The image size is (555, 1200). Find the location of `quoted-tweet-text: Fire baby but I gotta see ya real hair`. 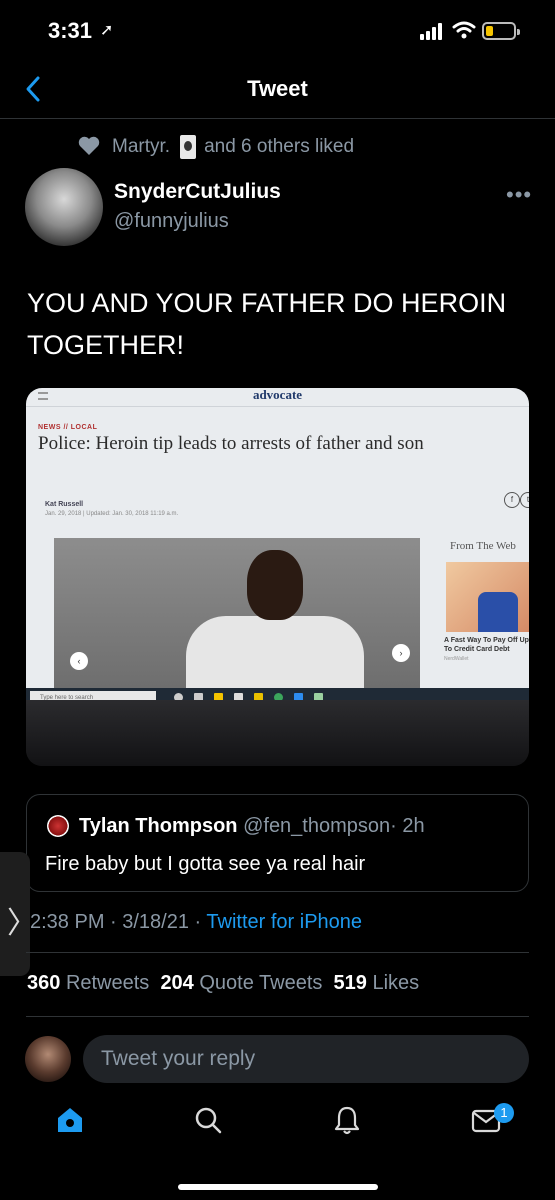

quoted-tweet-text: Fire baby but I gotta see ya real hair is located at coordinates (205, 864).